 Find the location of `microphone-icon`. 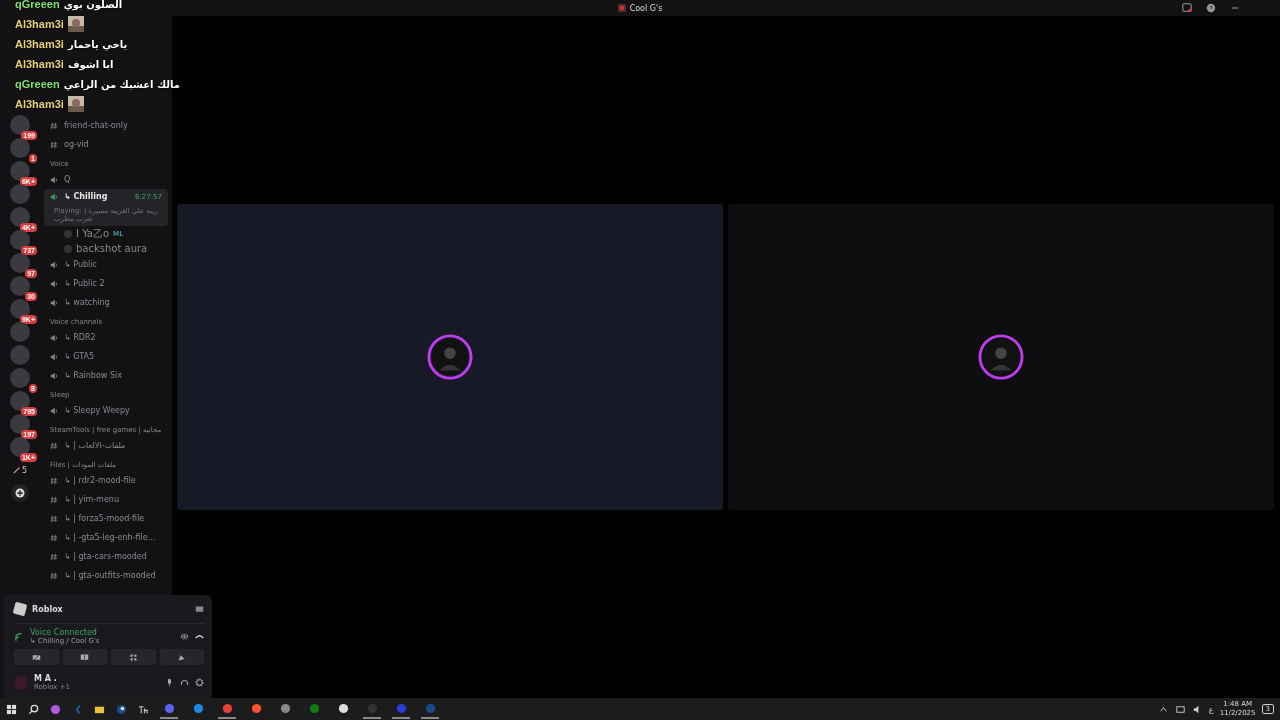

microphone-icon is located at coordinates (169, 682).